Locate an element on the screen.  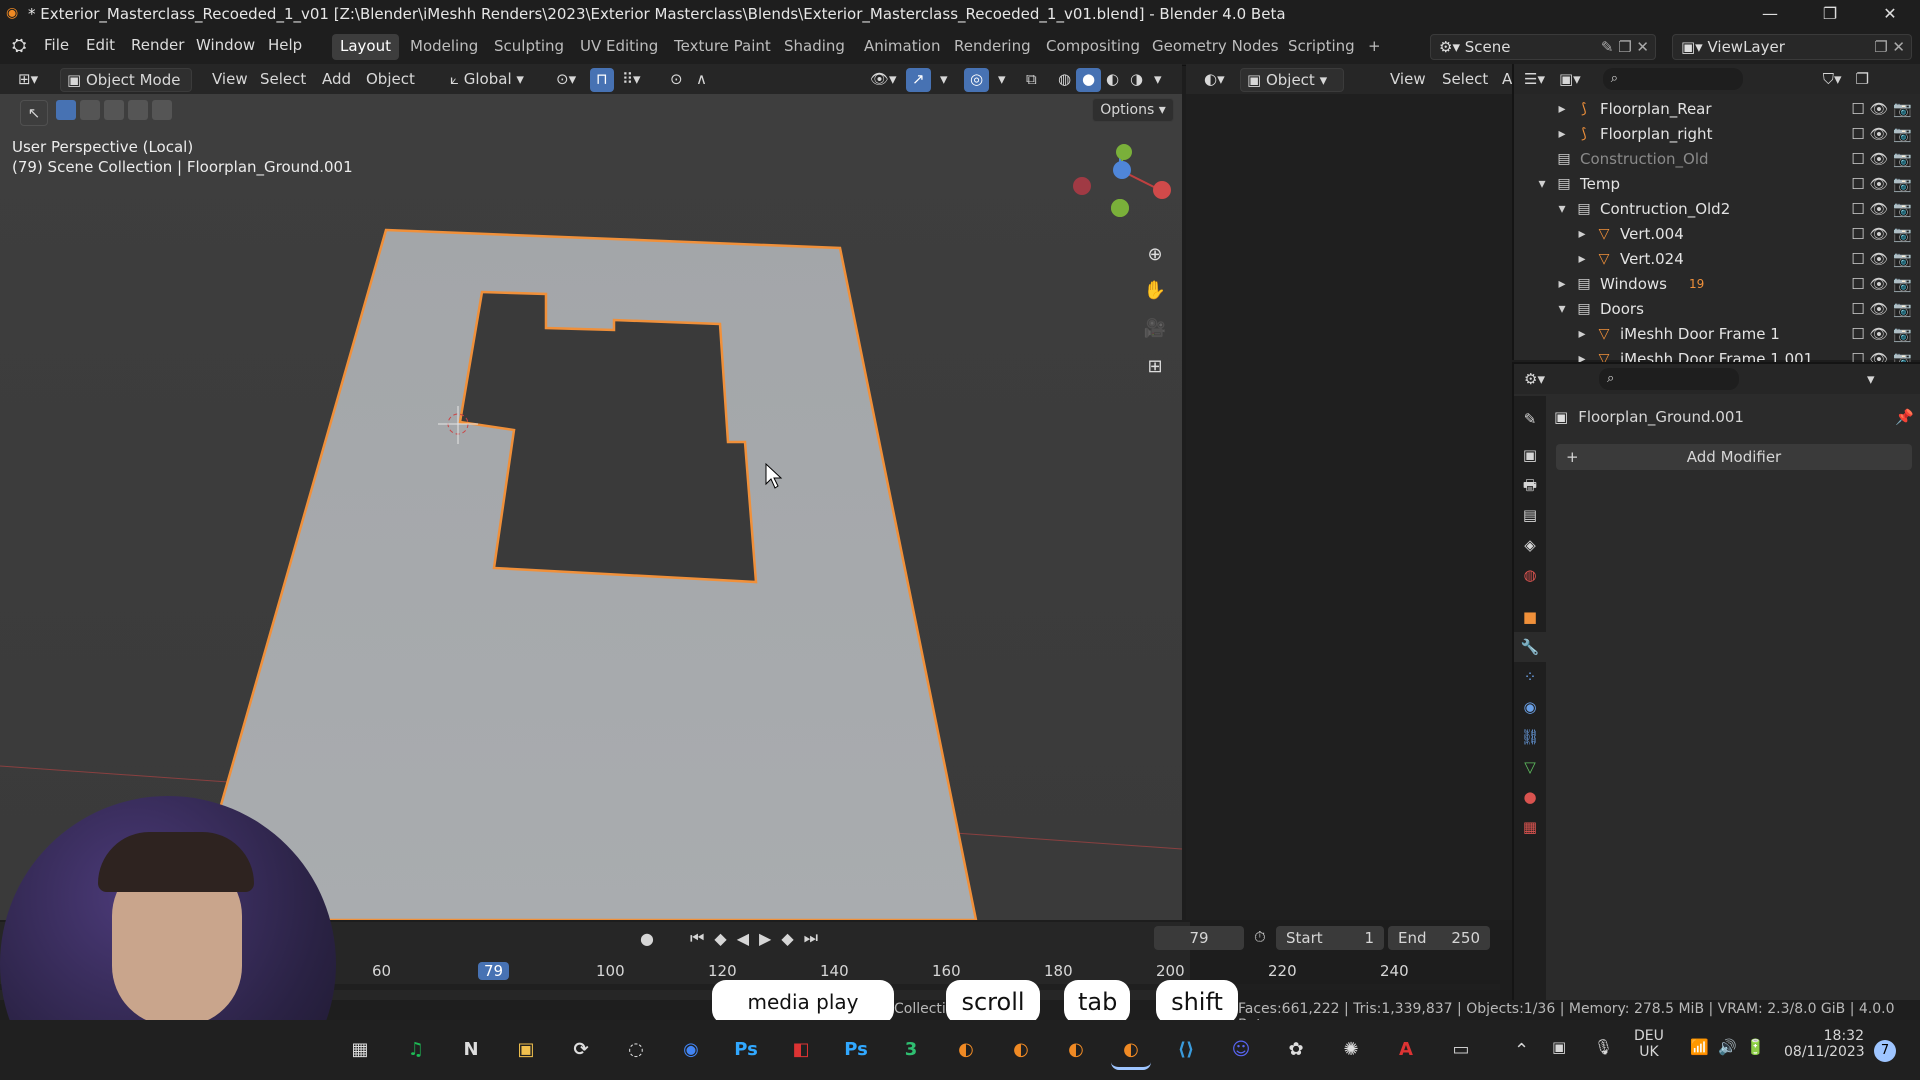
battery-icon: 🔋 is located at coordinates (1755, 1047).